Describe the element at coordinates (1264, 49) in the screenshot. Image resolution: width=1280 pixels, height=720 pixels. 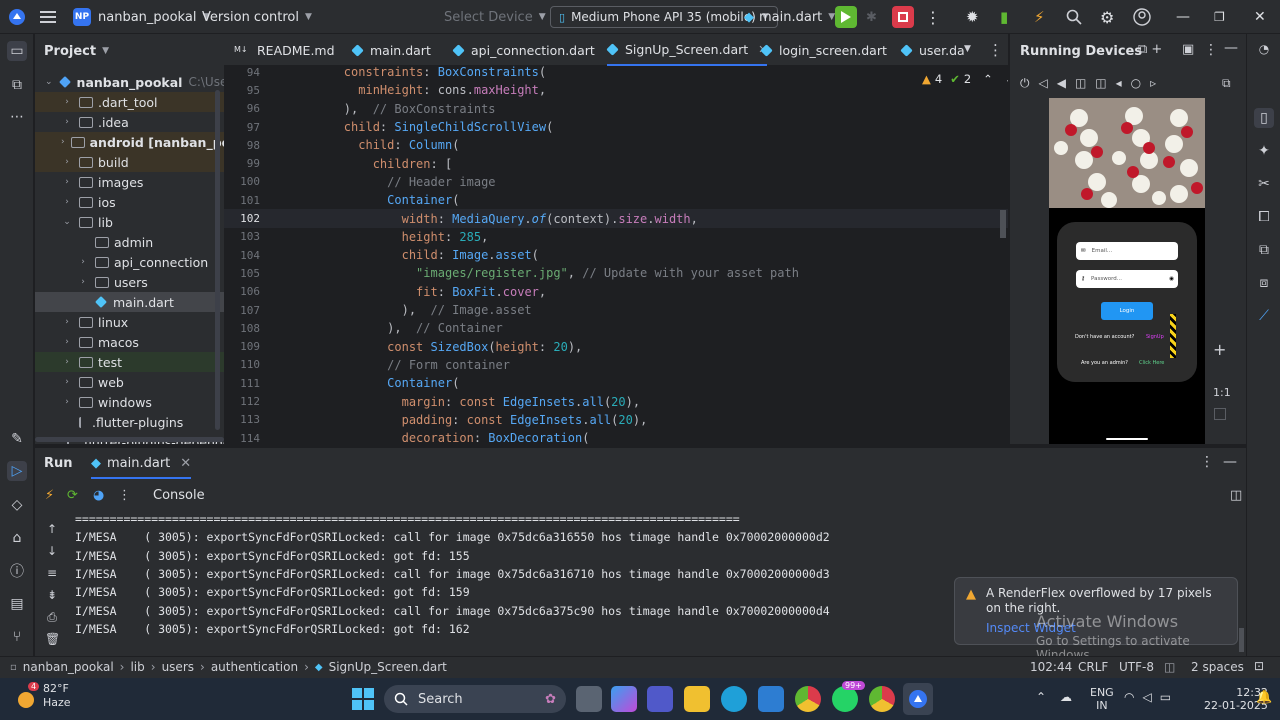
I see `notifications-icon: ◔` at that location.